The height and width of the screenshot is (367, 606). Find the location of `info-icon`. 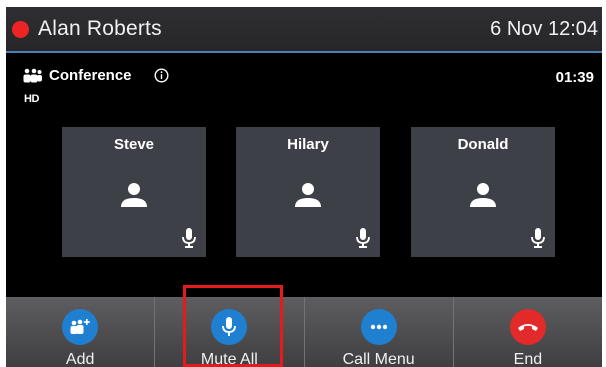

info-icon is located at coordinates (161, 75).